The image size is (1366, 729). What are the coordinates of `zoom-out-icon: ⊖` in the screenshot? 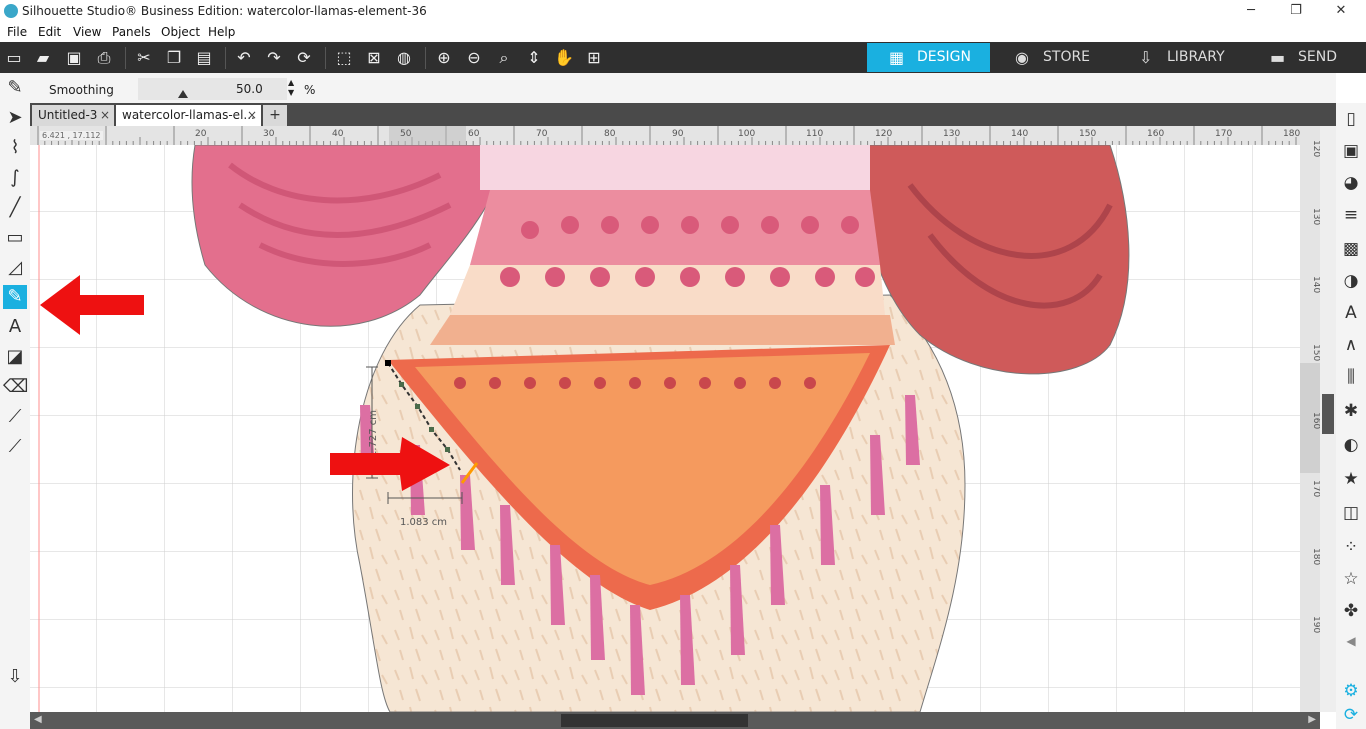 It's located at (474, 58).